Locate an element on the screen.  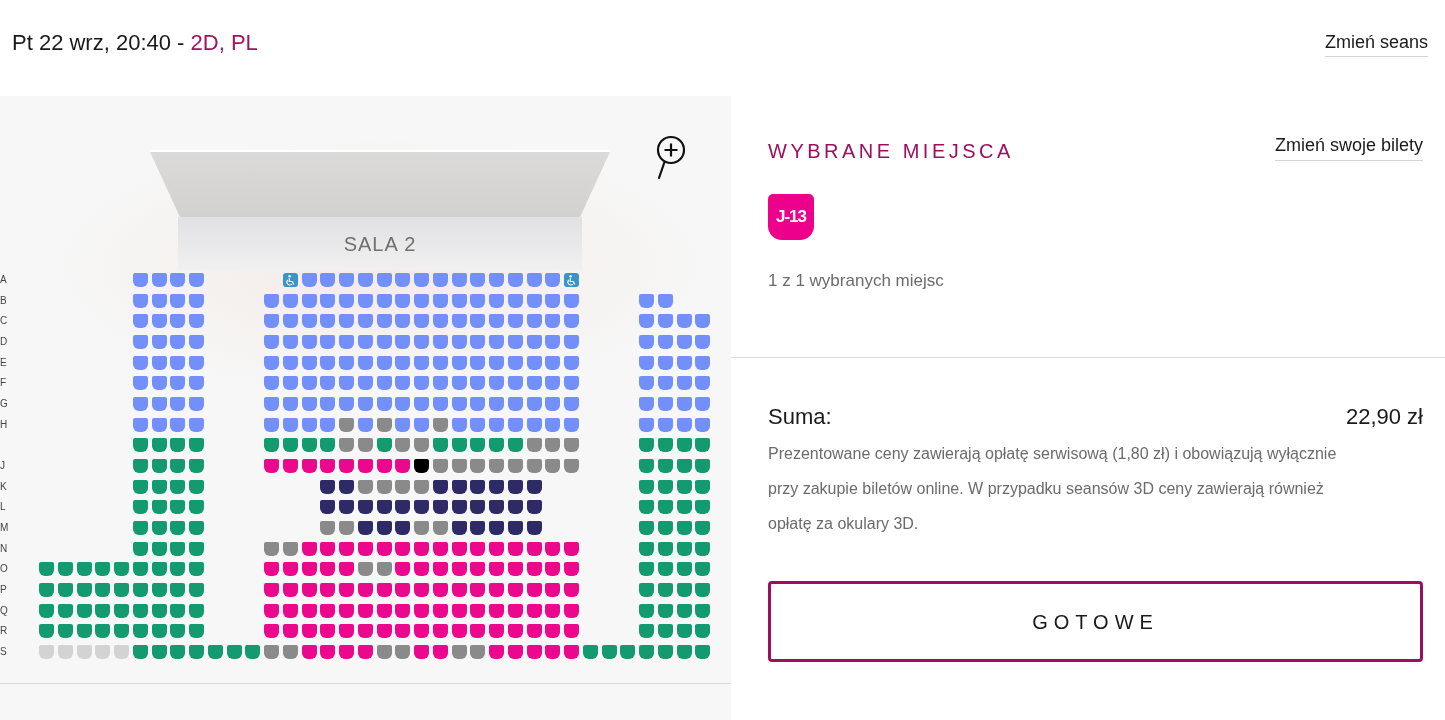
row-label: M is located at coordinates (4, 527).